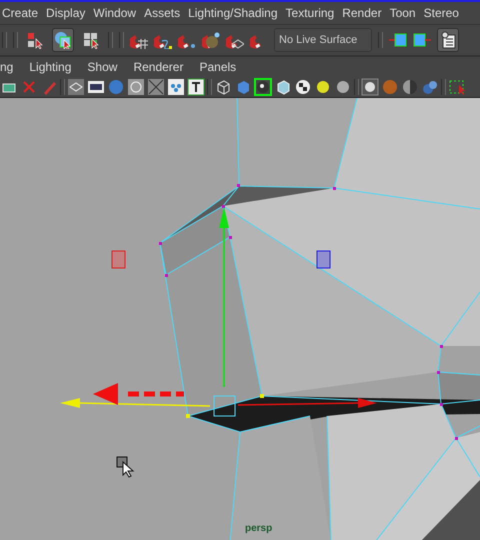 This screenshot has height=540, width=480. What do you see at coordinates (162, 13) in the screenshot?
I see `menu-item: Assets` at bounding box center [162, 13].